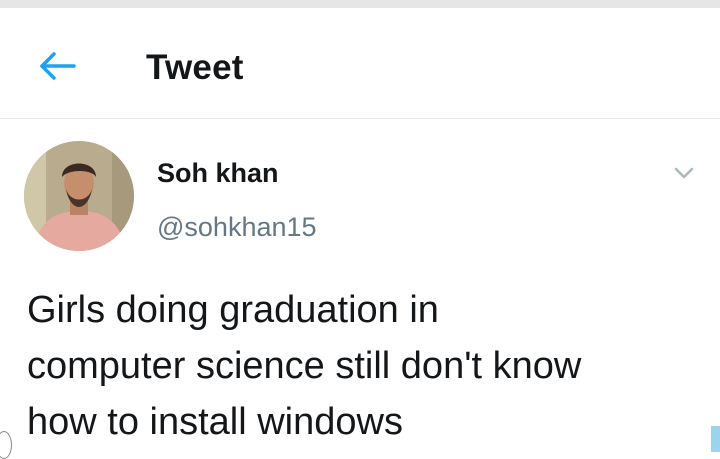 This screenshot has height=459, width=720. What do you see at coordinates (218, 173) in the screenshot?
I see `display-name: Soh khan` at bounding box center [218, 173].